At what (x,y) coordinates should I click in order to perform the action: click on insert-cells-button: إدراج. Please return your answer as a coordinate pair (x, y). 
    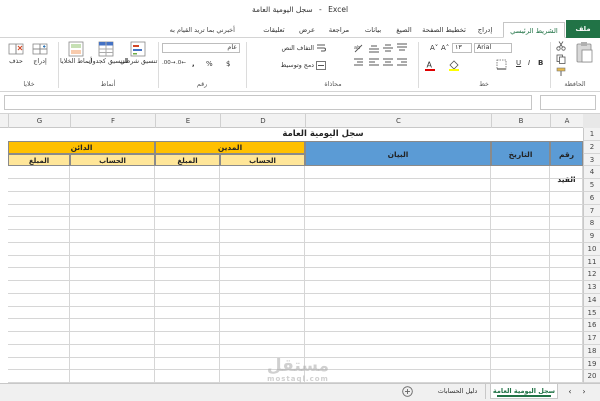
    Looking at the image, I should click on (40, 61).